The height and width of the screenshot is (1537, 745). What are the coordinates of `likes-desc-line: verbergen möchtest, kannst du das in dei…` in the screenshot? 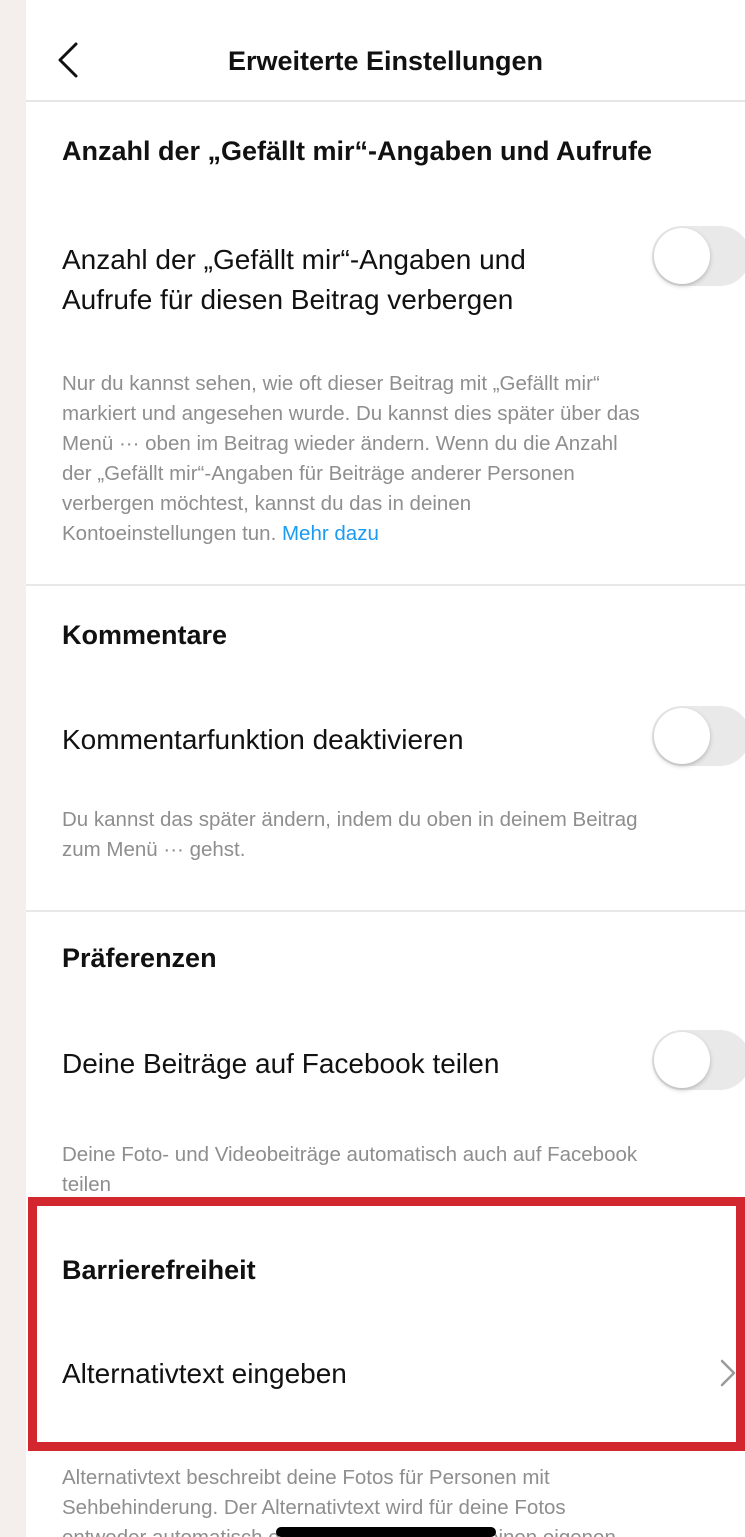 It's located at (267, 503).